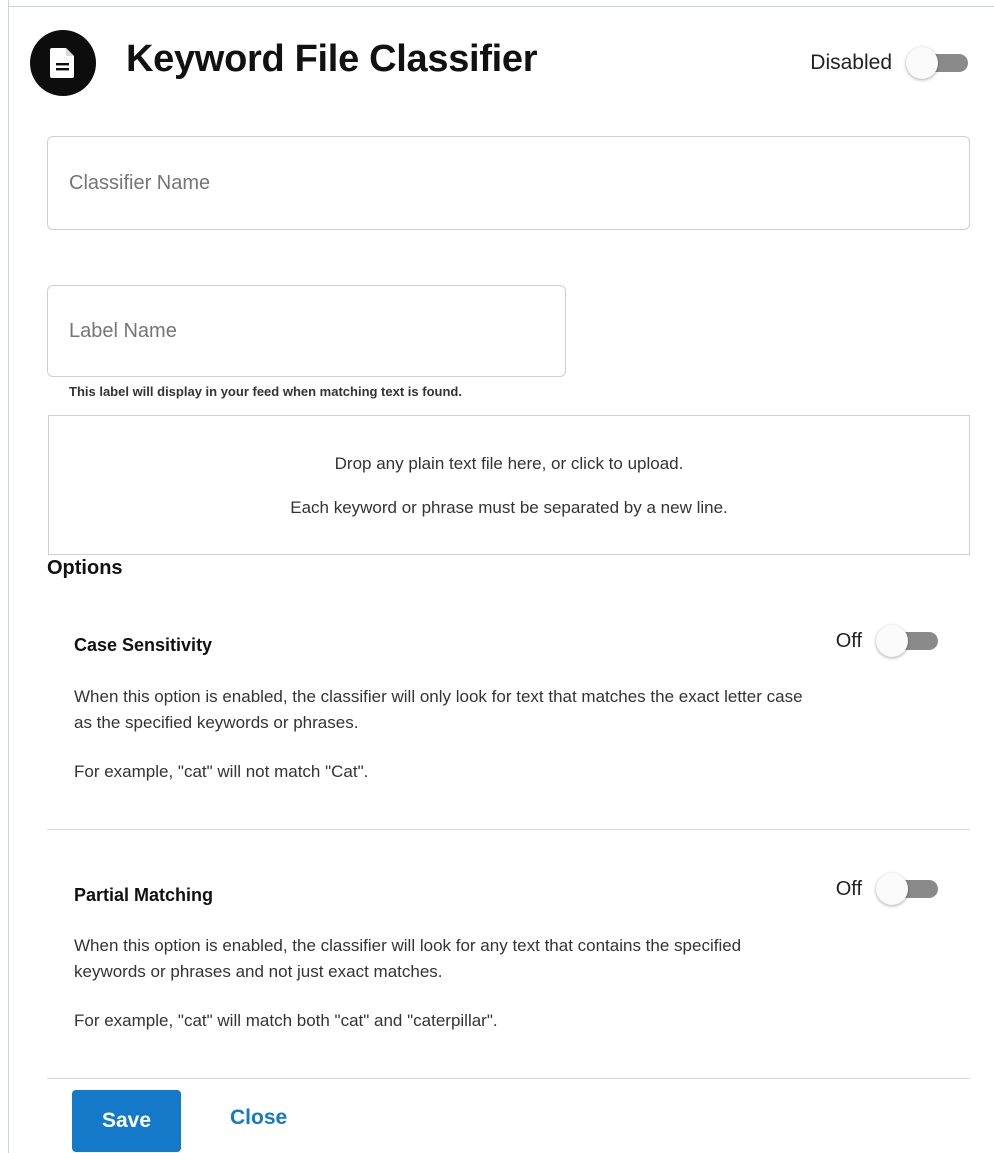 This screenshot has width=994, height=1153. I want to click on classifier-name-field, so click(508, 183).